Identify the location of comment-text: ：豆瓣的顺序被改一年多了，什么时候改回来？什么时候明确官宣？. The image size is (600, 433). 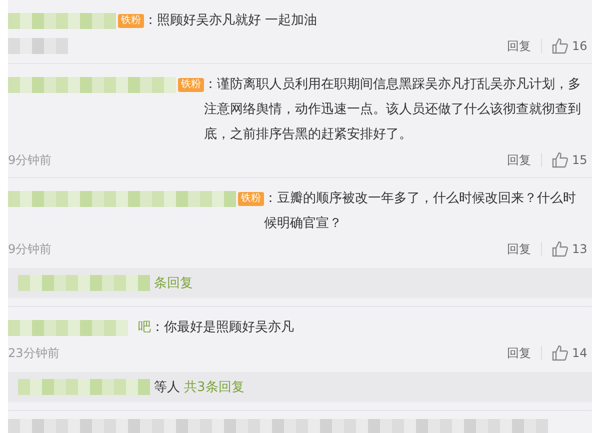
(420, 211).